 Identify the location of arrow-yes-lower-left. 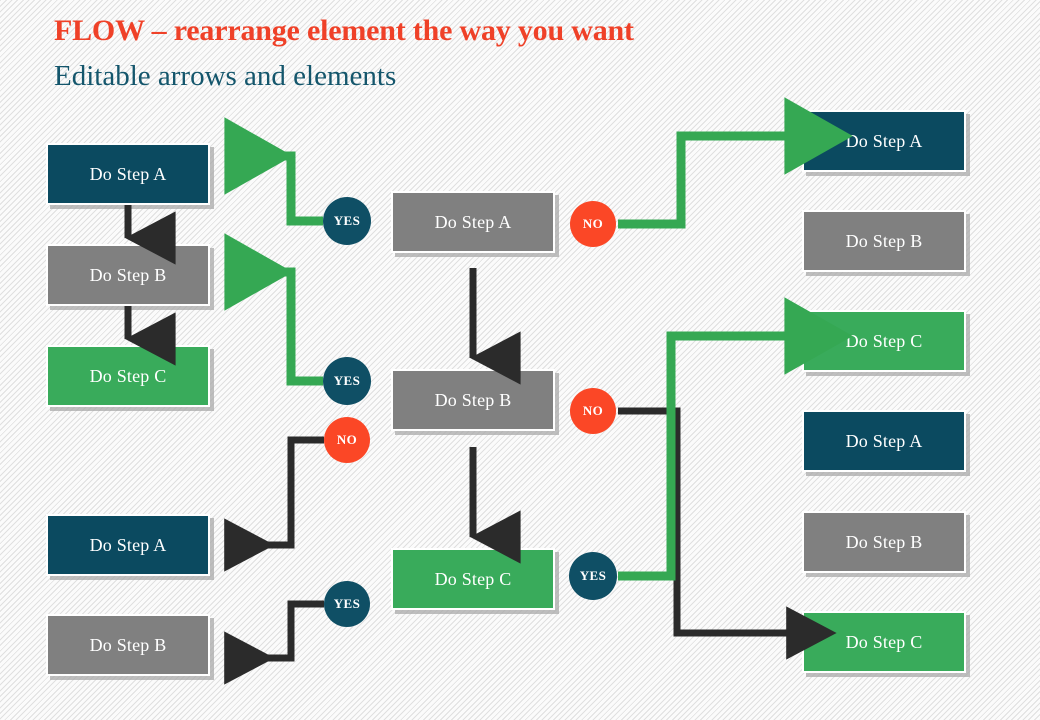
(274, 642).